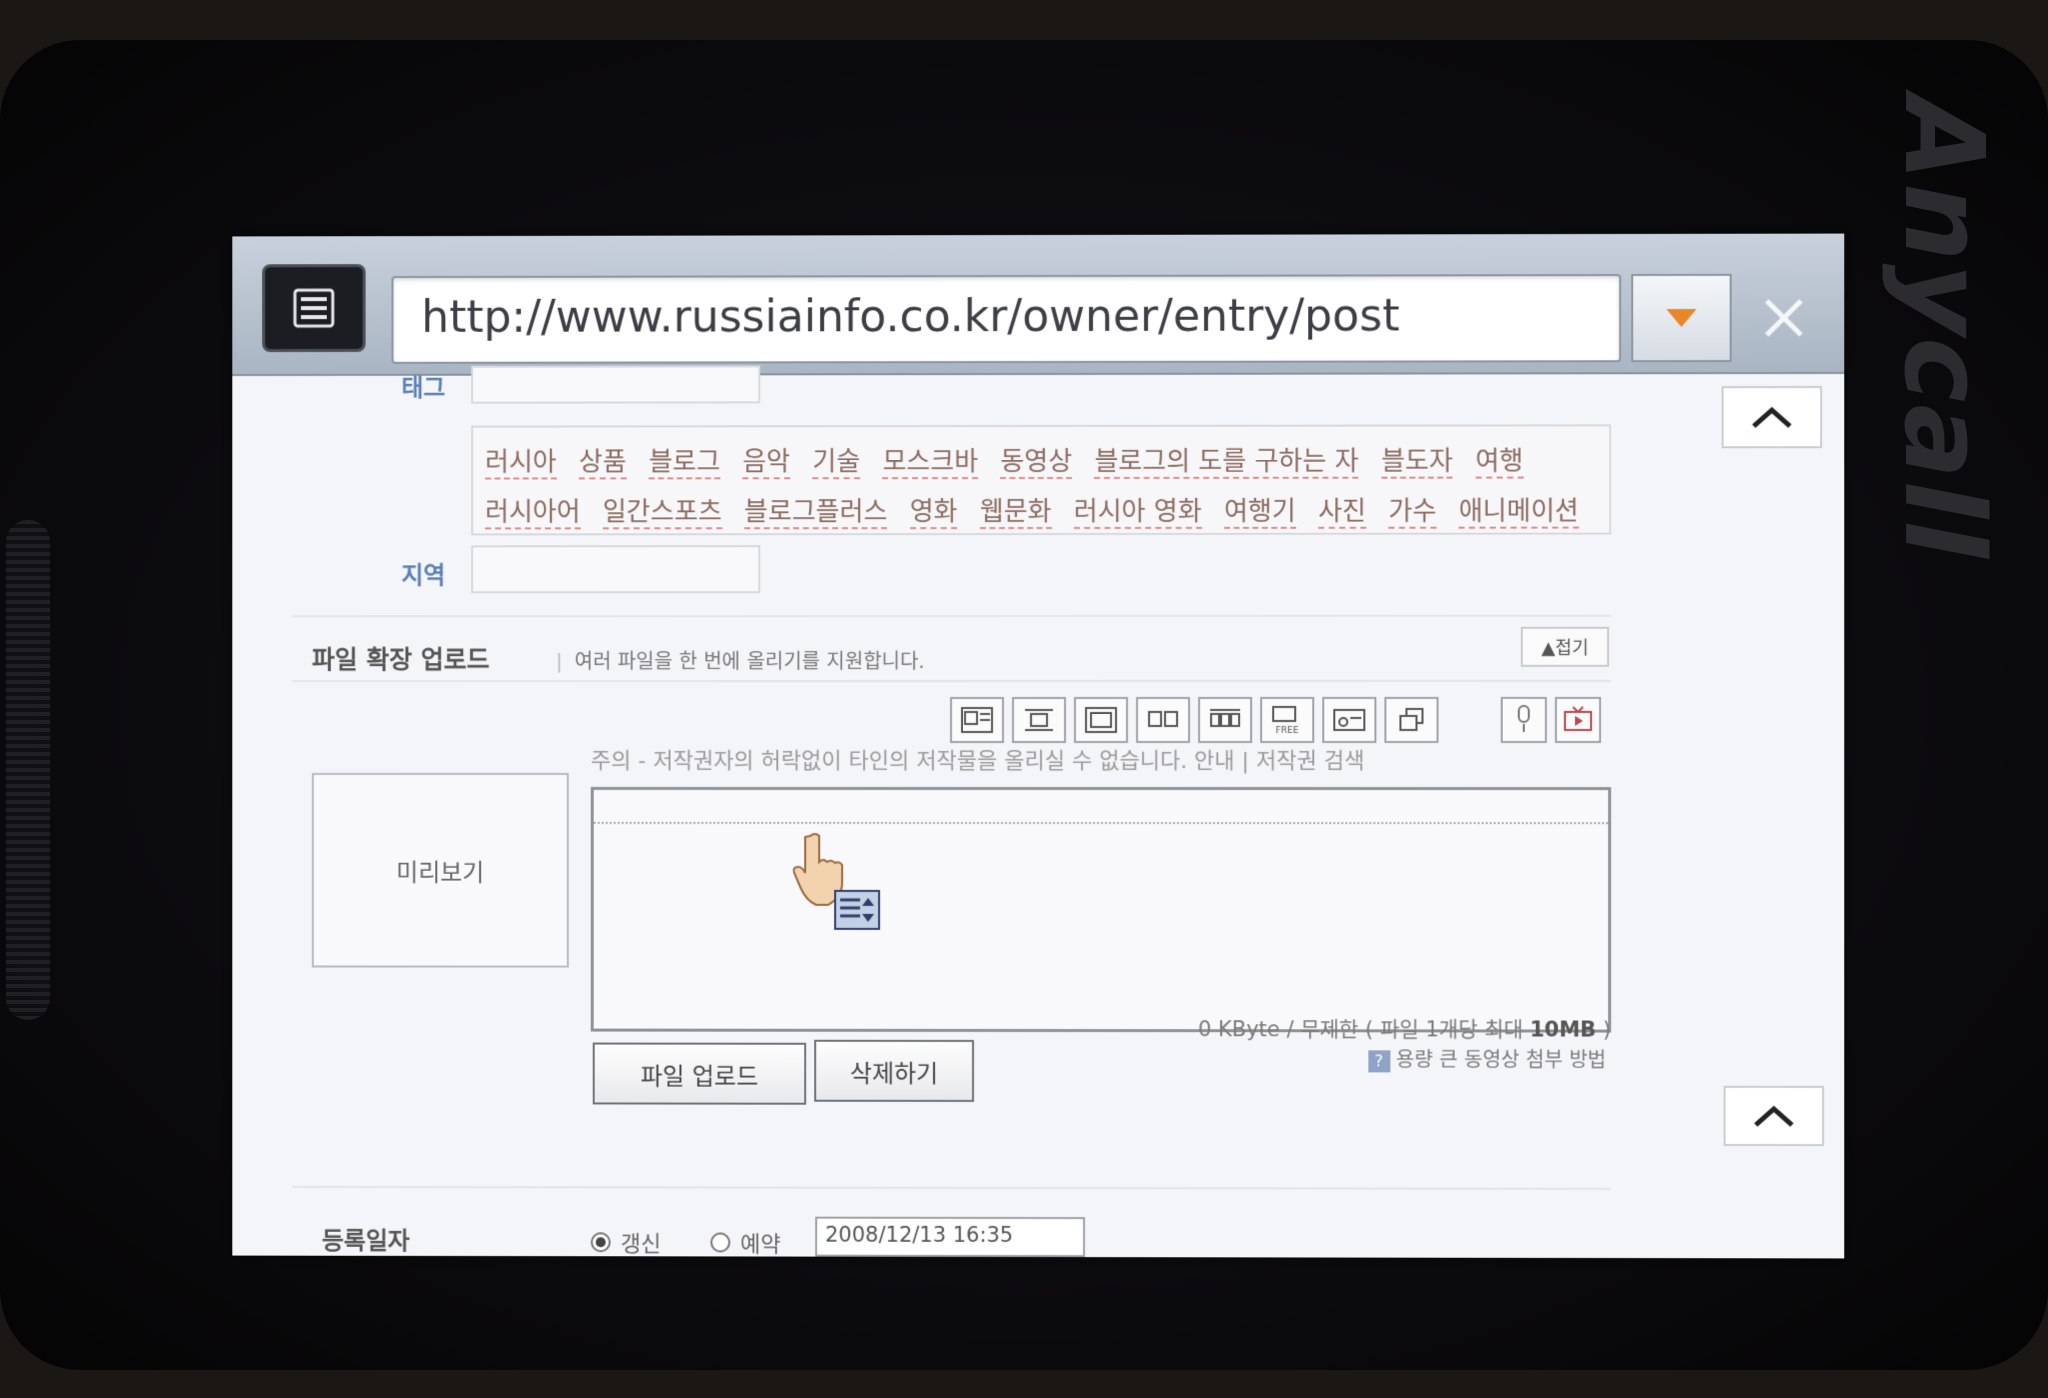 Image resolution: width=2048 pixels, height=1398 pixels. Describe the element at coordinates (1194, 720) in the screenshot. I see `image-layout-toolbar: FREE` at that location.